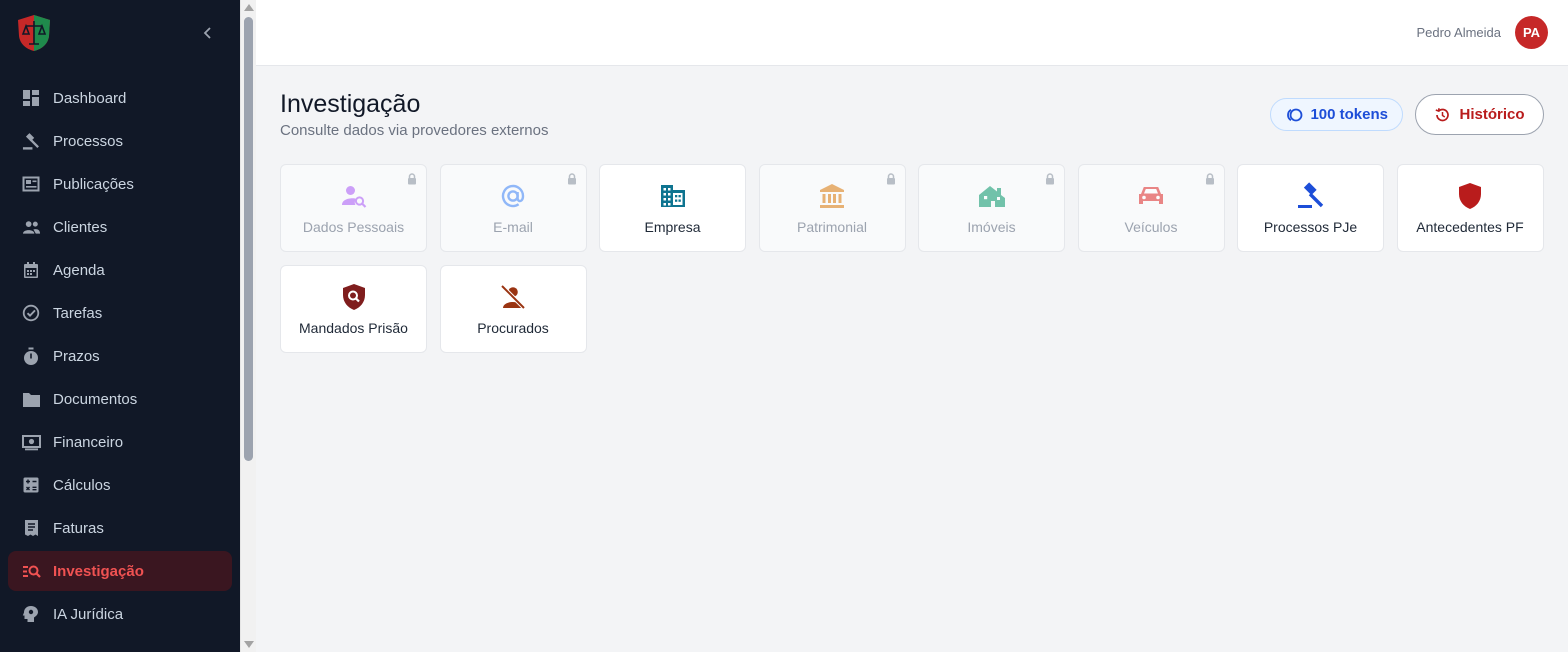 The height and width of the screenshot is (652, 1568). Describe the element at coordinates (78, 528) in the screenshot. I see `sidebar-item-label: Faturas` at that location.